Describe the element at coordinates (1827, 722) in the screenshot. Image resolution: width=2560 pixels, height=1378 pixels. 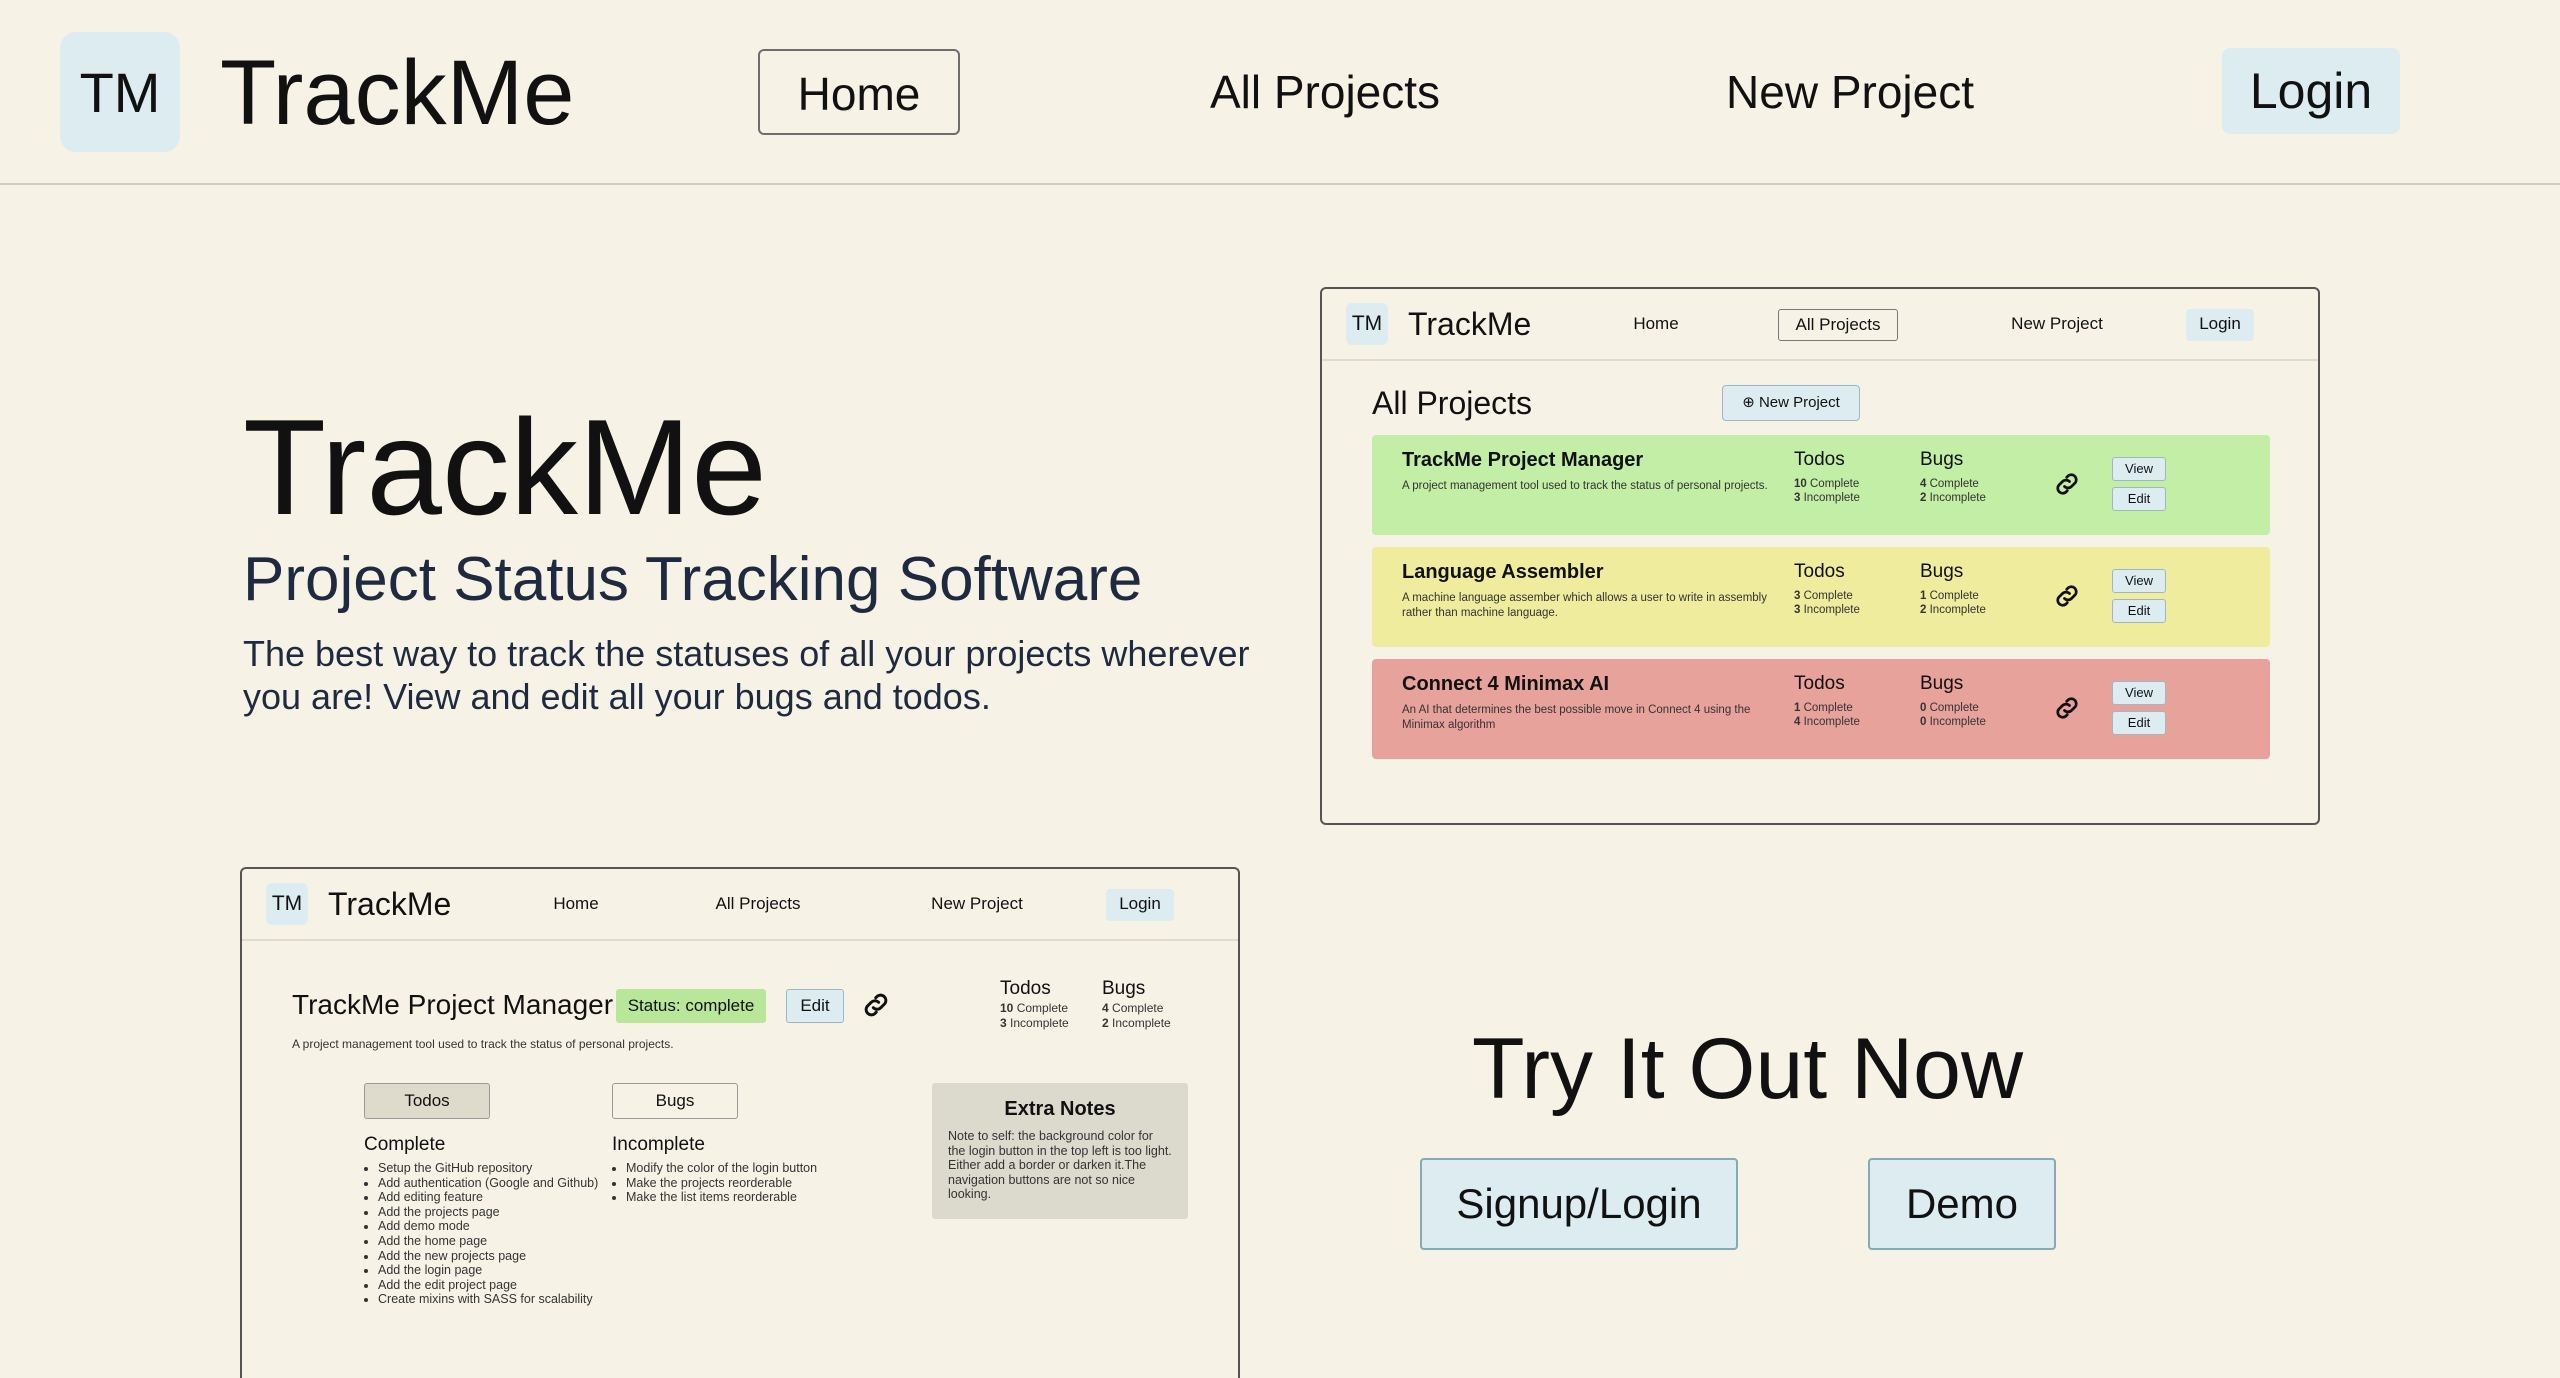
I see `todos-incomplete: 4 Incomplete` at that location.